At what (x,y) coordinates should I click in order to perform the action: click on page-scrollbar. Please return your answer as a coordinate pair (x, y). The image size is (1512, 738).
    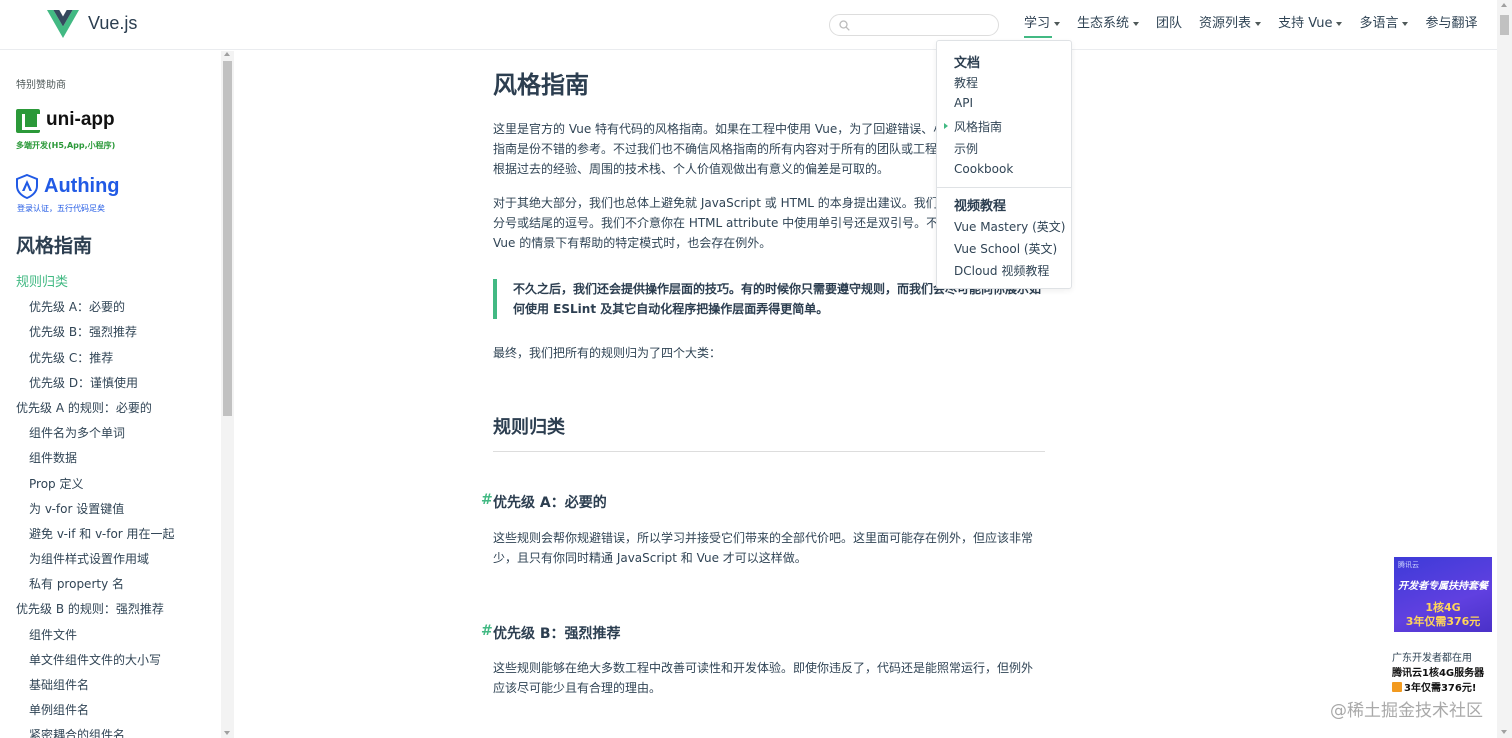
    Looking at the image, I should click on (1504, 369).